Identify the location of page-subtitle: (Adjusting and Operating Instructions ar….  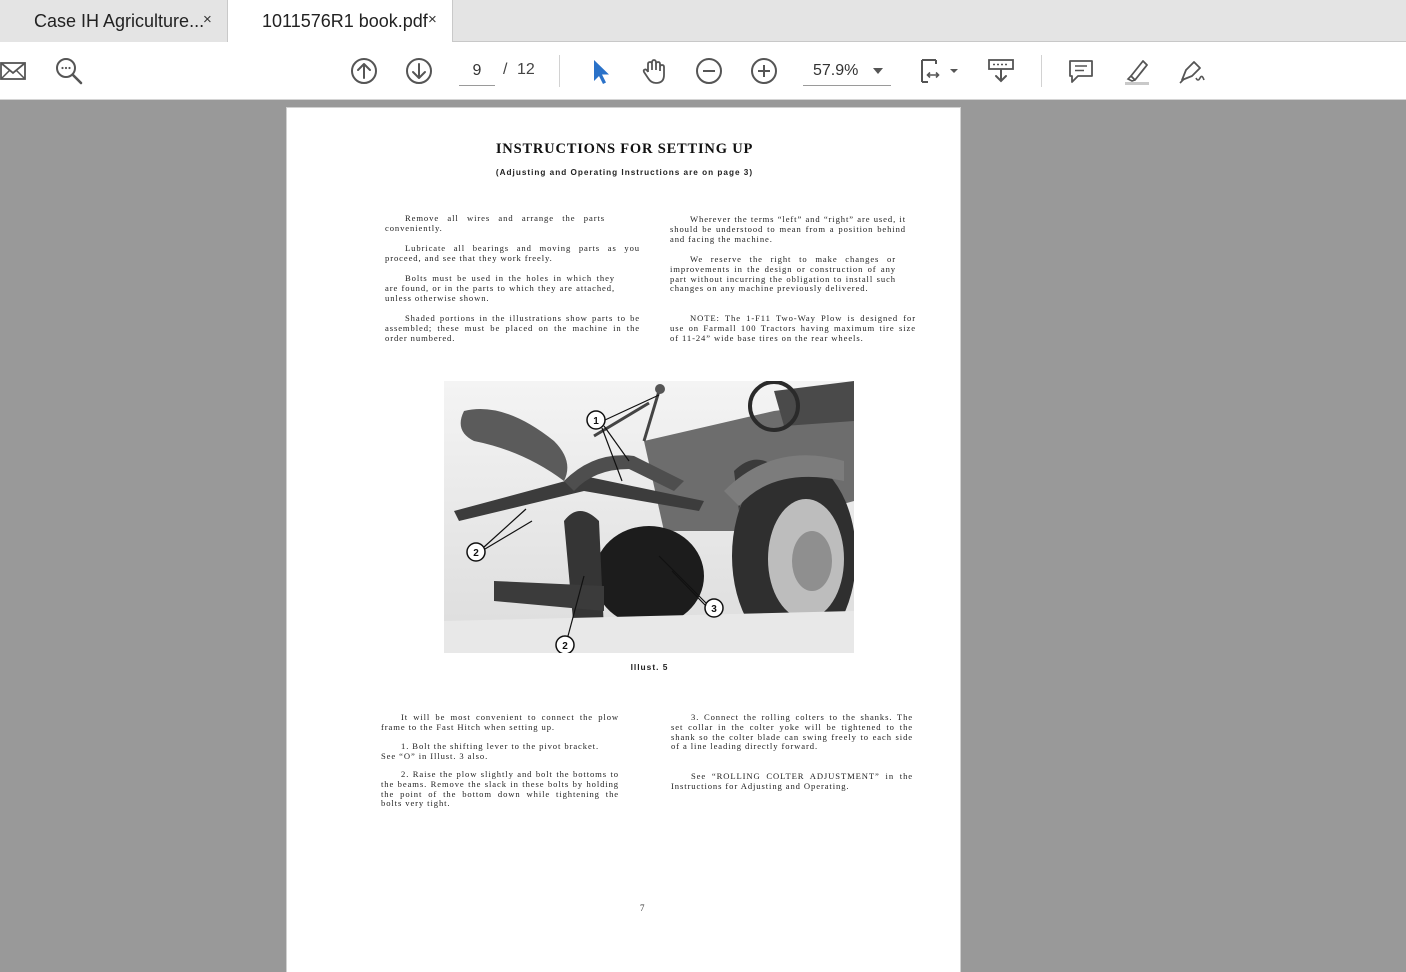
(624, 172).